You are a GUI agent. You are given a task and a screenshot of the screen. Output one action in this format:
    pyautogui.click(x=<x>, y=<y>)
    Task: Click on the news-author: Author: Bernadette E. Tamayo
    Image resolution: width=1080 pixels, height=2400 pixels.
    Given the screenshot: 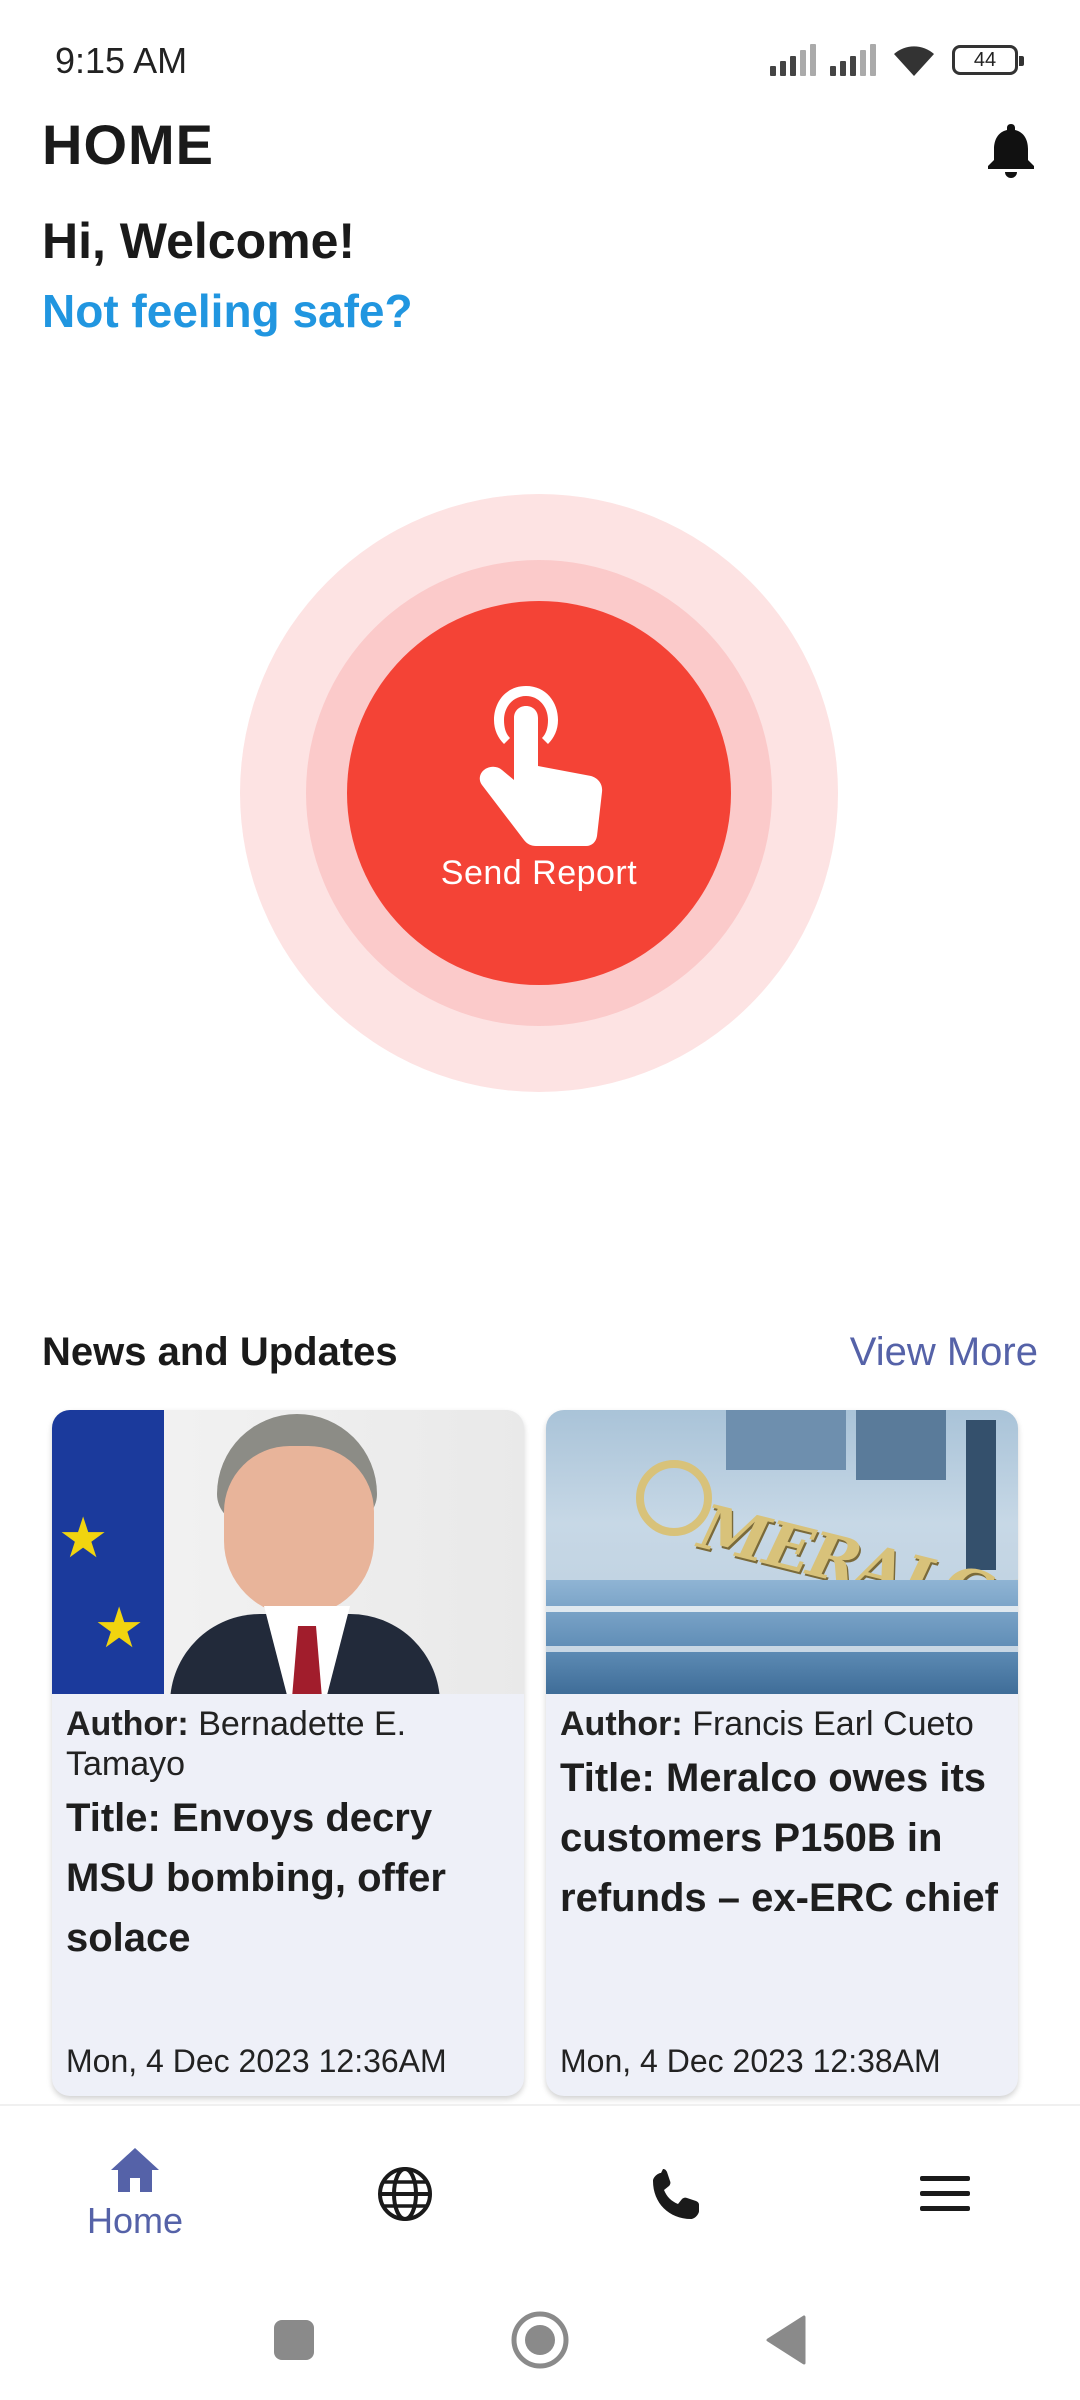 What is the action you would take?
    pyautogui.click(x=236, y=1744)
    